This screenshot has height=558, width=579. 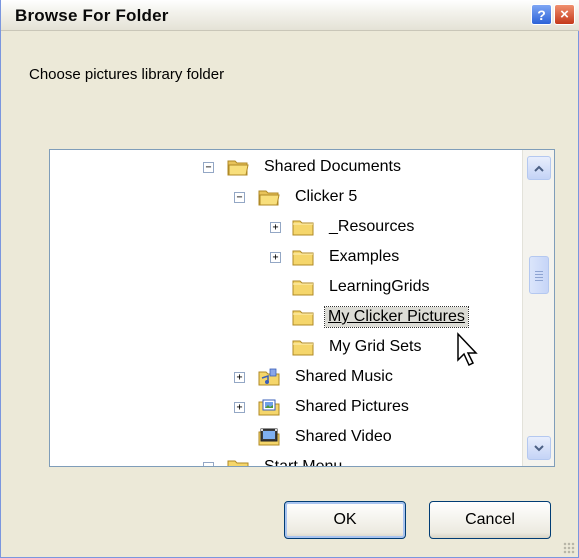 I want to click on scroll-thumb, so click(x=539, y=275).